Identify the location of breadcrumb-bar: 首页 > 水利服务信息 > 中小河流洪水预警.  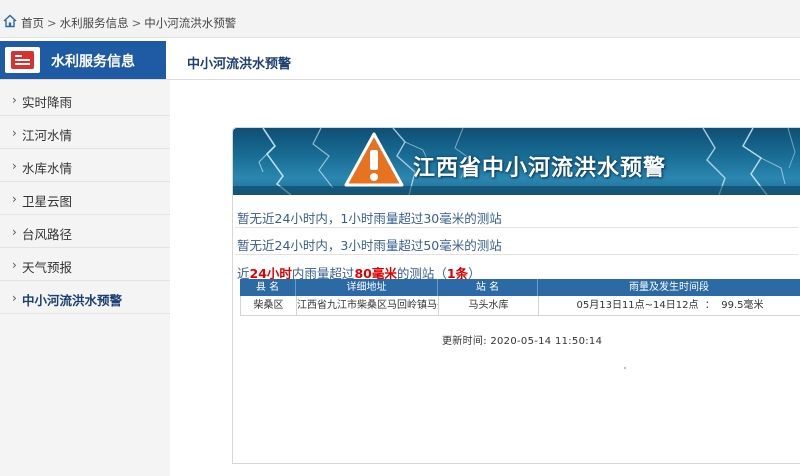
(400, 19).